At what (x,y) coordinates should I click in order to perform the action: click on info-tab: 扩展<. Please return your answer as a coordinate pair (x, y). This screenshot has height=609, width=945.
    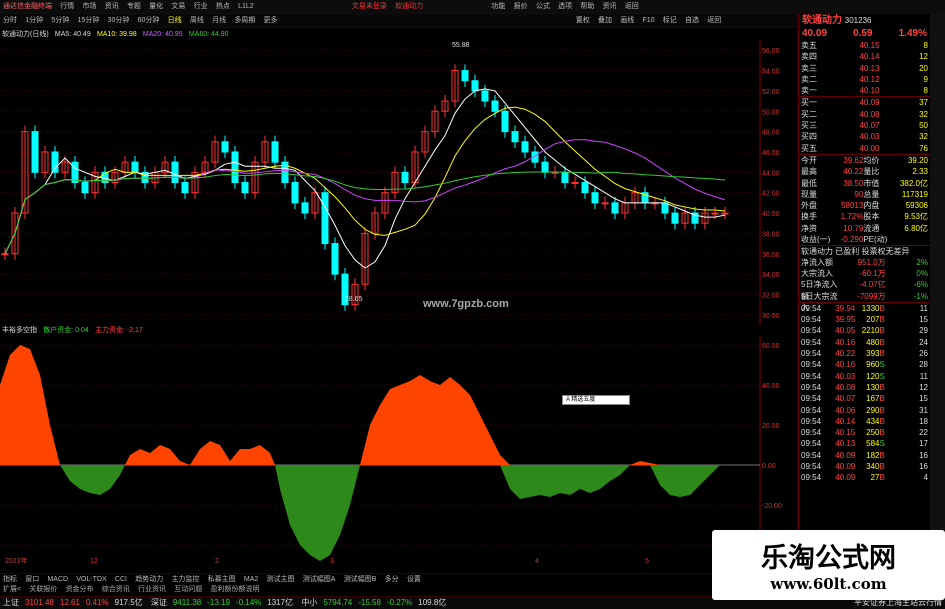
    Looking at the image, I should click on (12, 589).